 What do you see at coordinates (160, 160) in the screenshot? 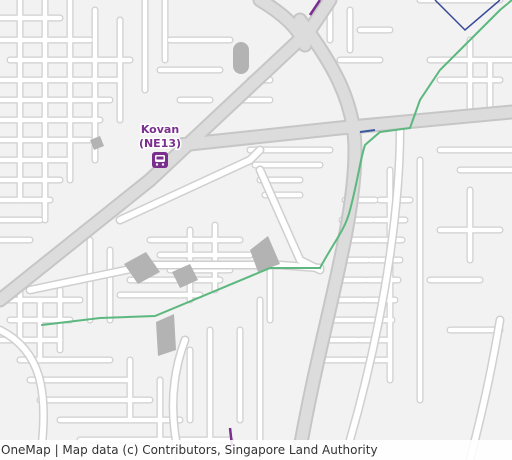
I see `mrt-train-icon` at bounding box center [160, 160].